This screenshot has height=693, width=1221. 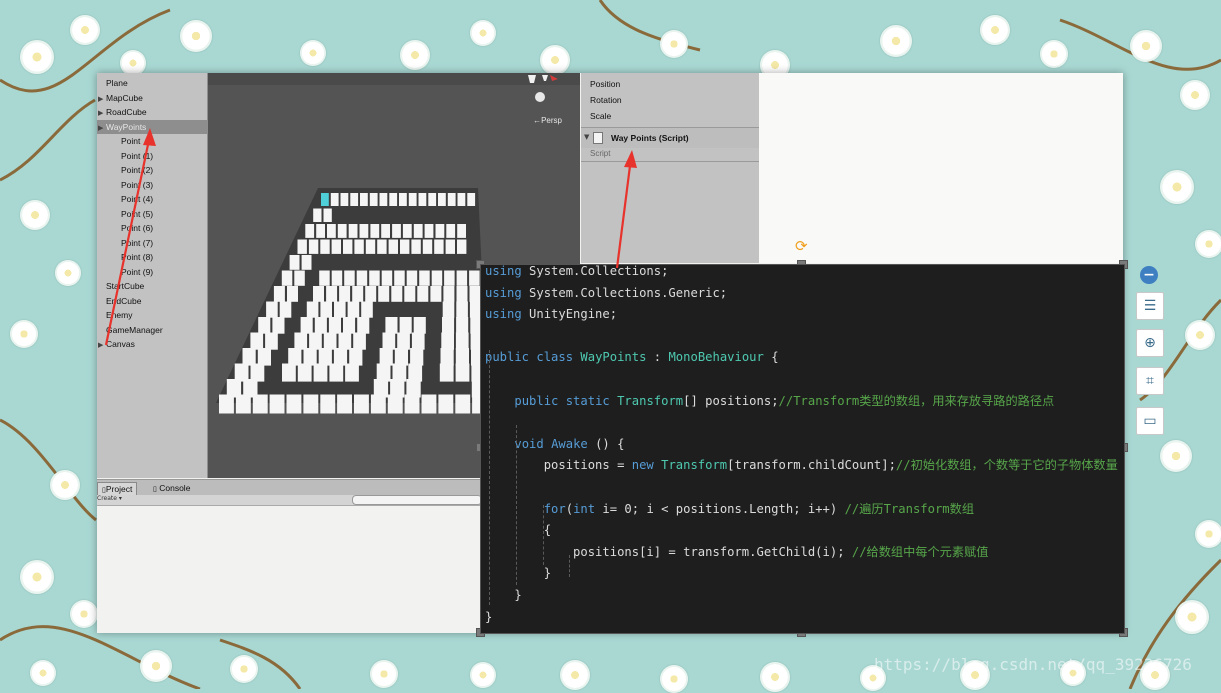 What do you see at coordinates (152, 301) in the screenshot?
I see `hierarchy-item: EndCube` at bounding box center [152, 301].